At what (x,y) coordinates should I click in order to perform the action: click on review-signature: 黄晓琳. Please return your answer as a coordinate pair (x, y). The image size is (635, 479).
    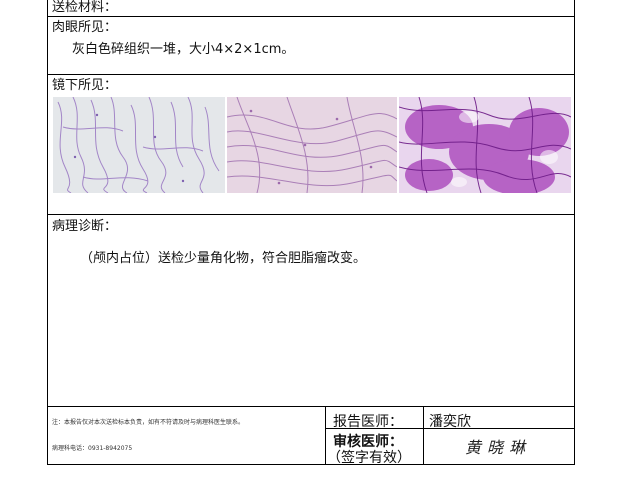
    Looking at the image, I should click on (498, 447).